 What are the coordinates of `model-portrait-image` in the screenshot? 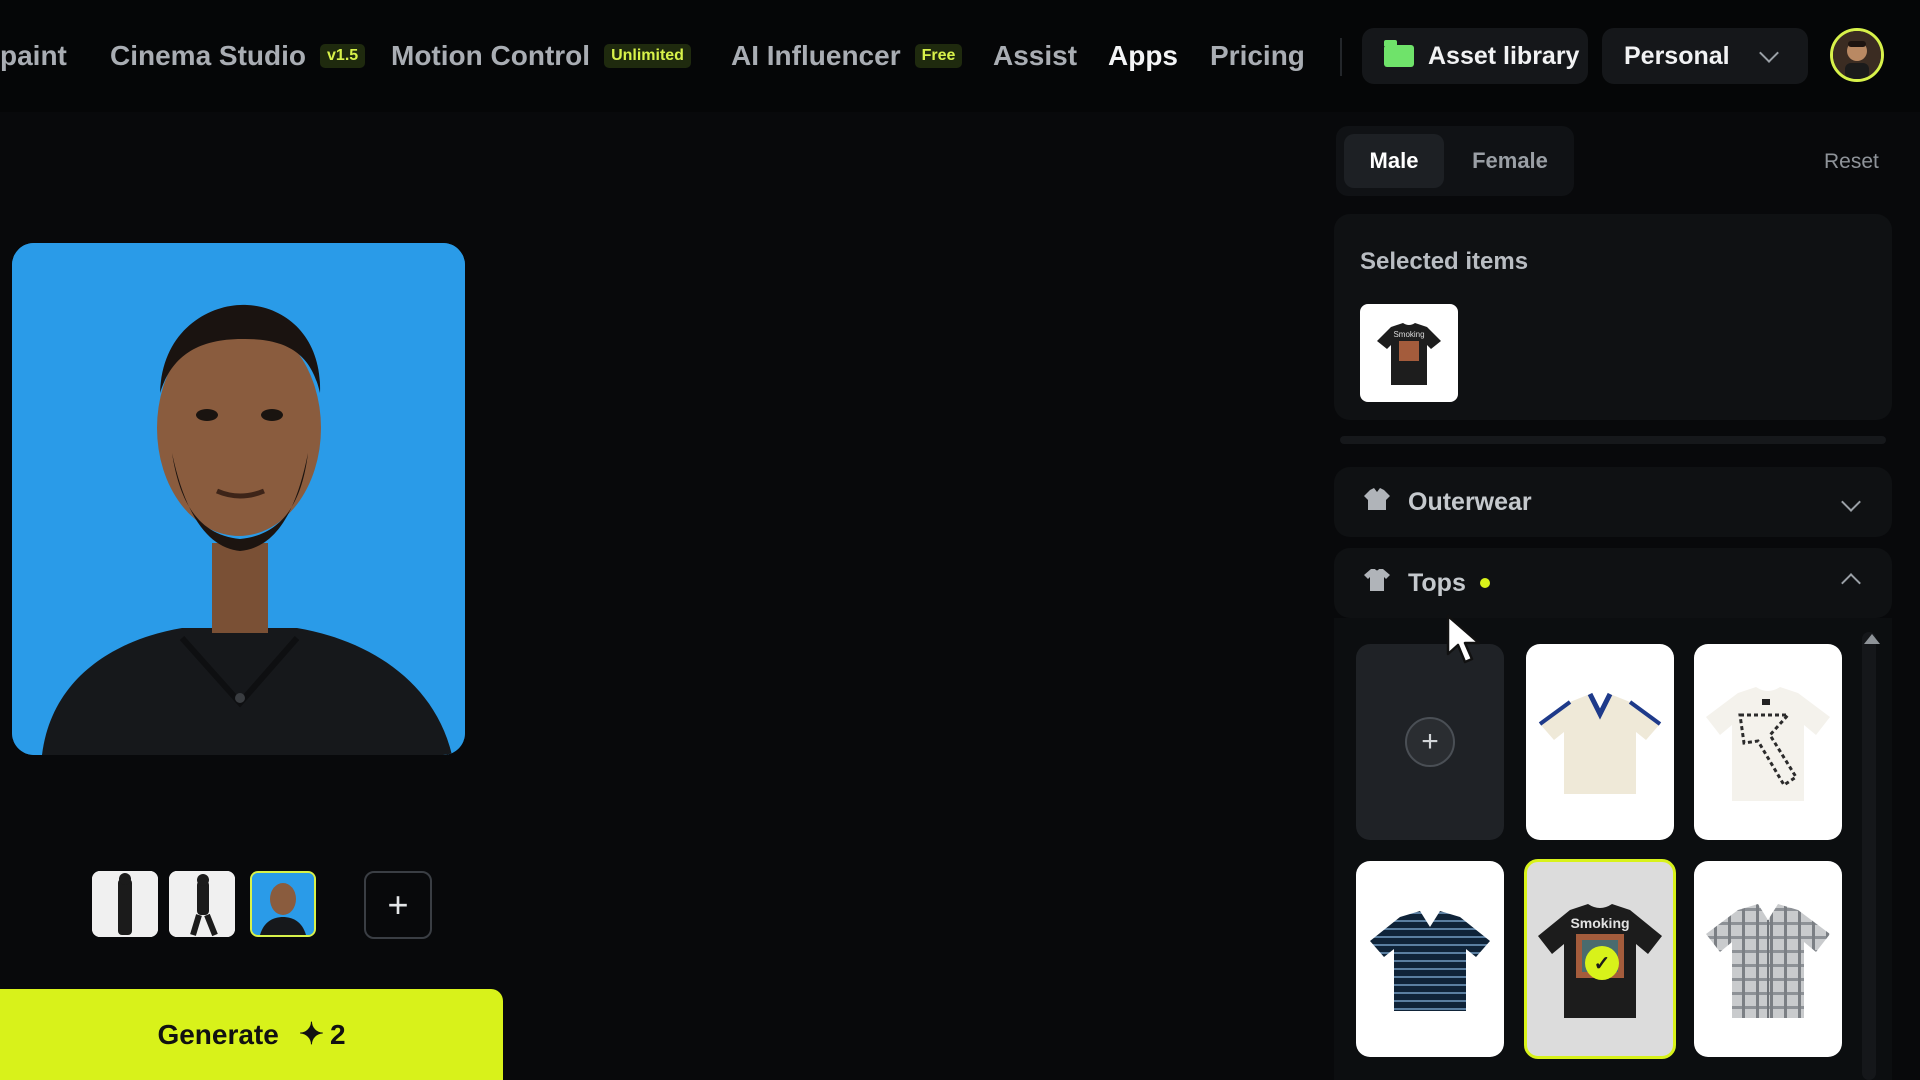 It's located at (238, 499).